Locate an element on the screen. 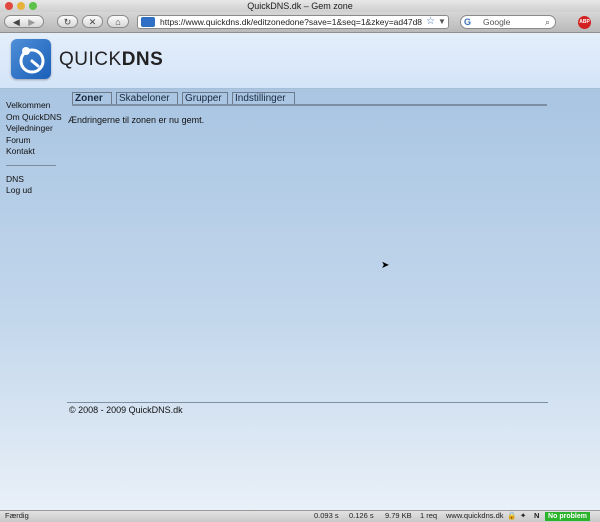 The width and height of the screenshot is (600, 522). adblock-label: ABP is located at coordinates (584, 22).